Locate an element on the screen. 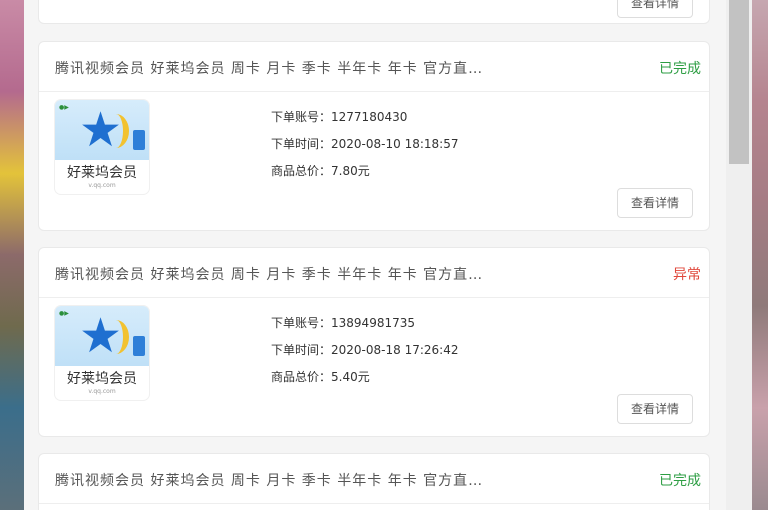 The width and height of the screenshot is (768, 510). order-card: 腾讯视频会员 好莱坞会员 周卡 月卡 季卡 半年卡 年卡 官方直… 已完成 is located at coordinates (374, 481).